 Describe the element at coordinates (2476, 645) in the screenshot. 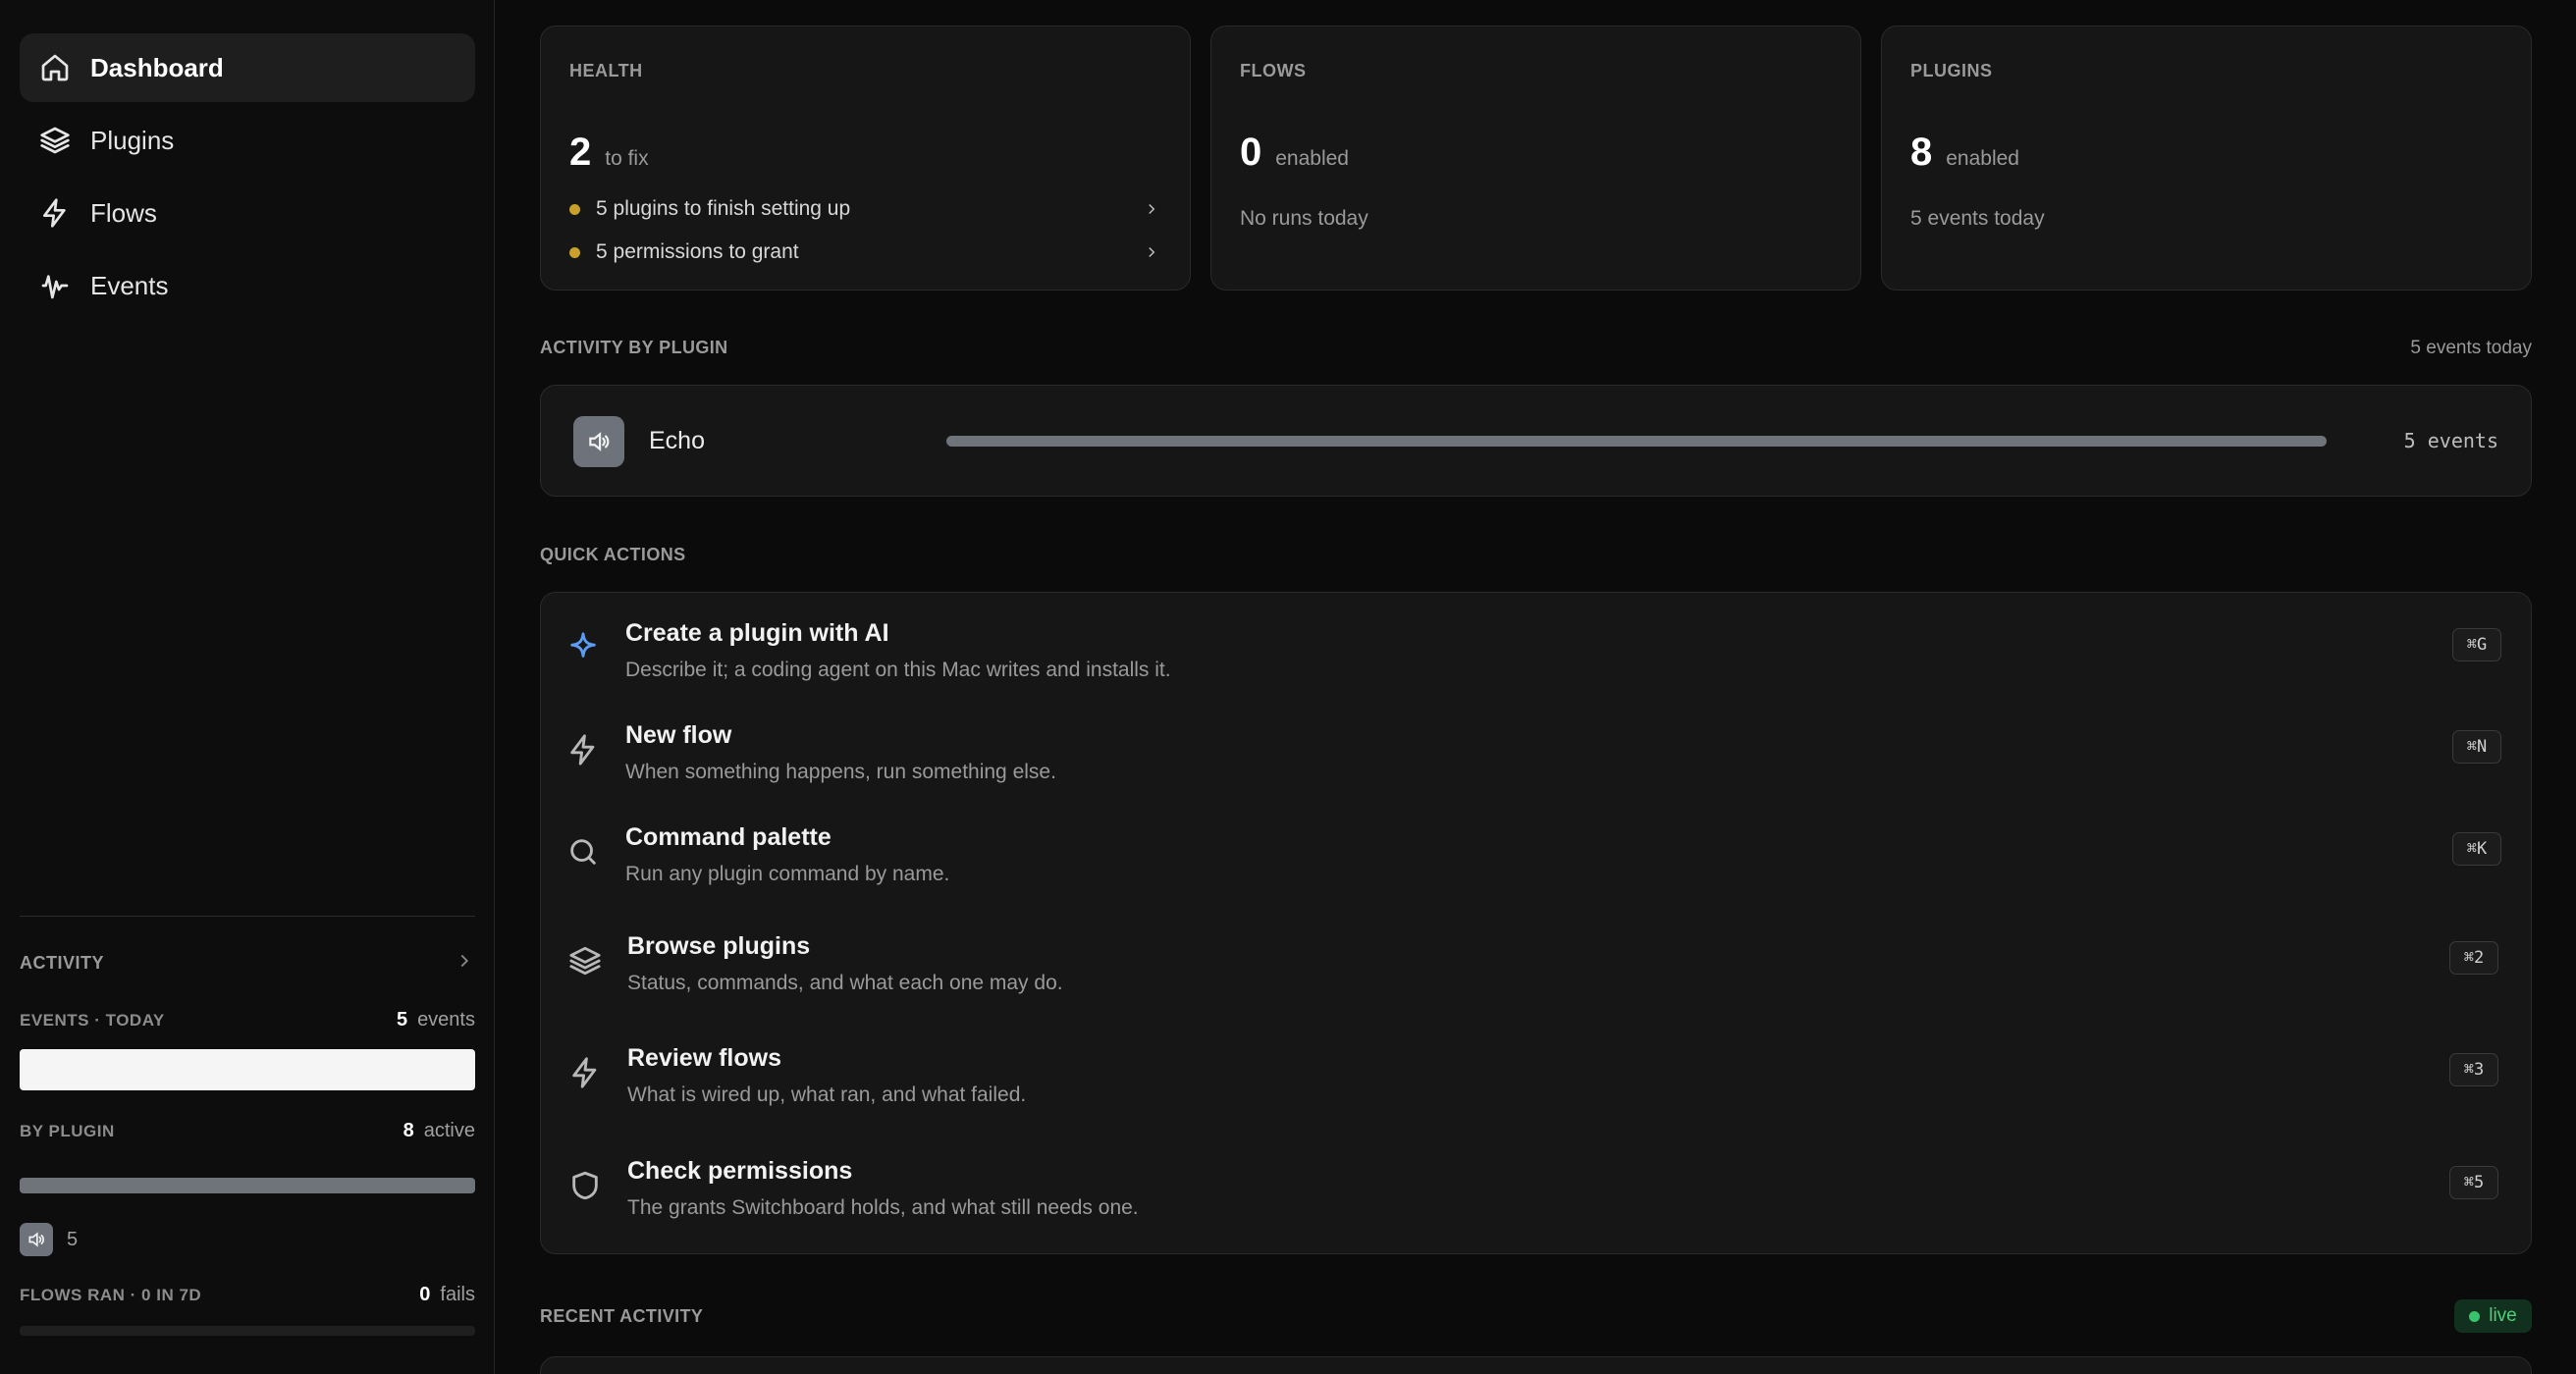

I see `shortcut-badge: ⌘G` at that location.